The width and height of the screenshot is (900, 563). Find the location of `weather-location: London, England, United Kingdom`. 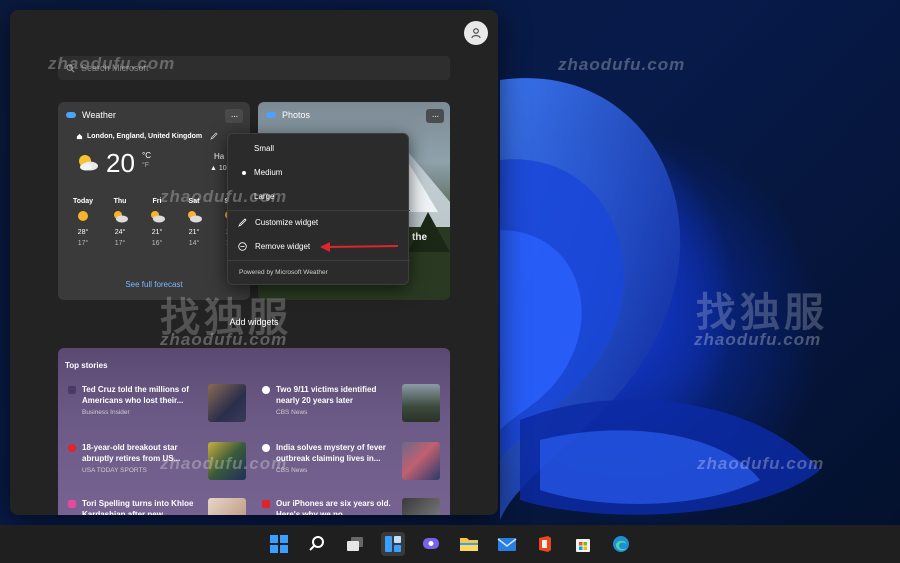

weather-location: London, England, United Kingdom is located at coordinates (147, 136).